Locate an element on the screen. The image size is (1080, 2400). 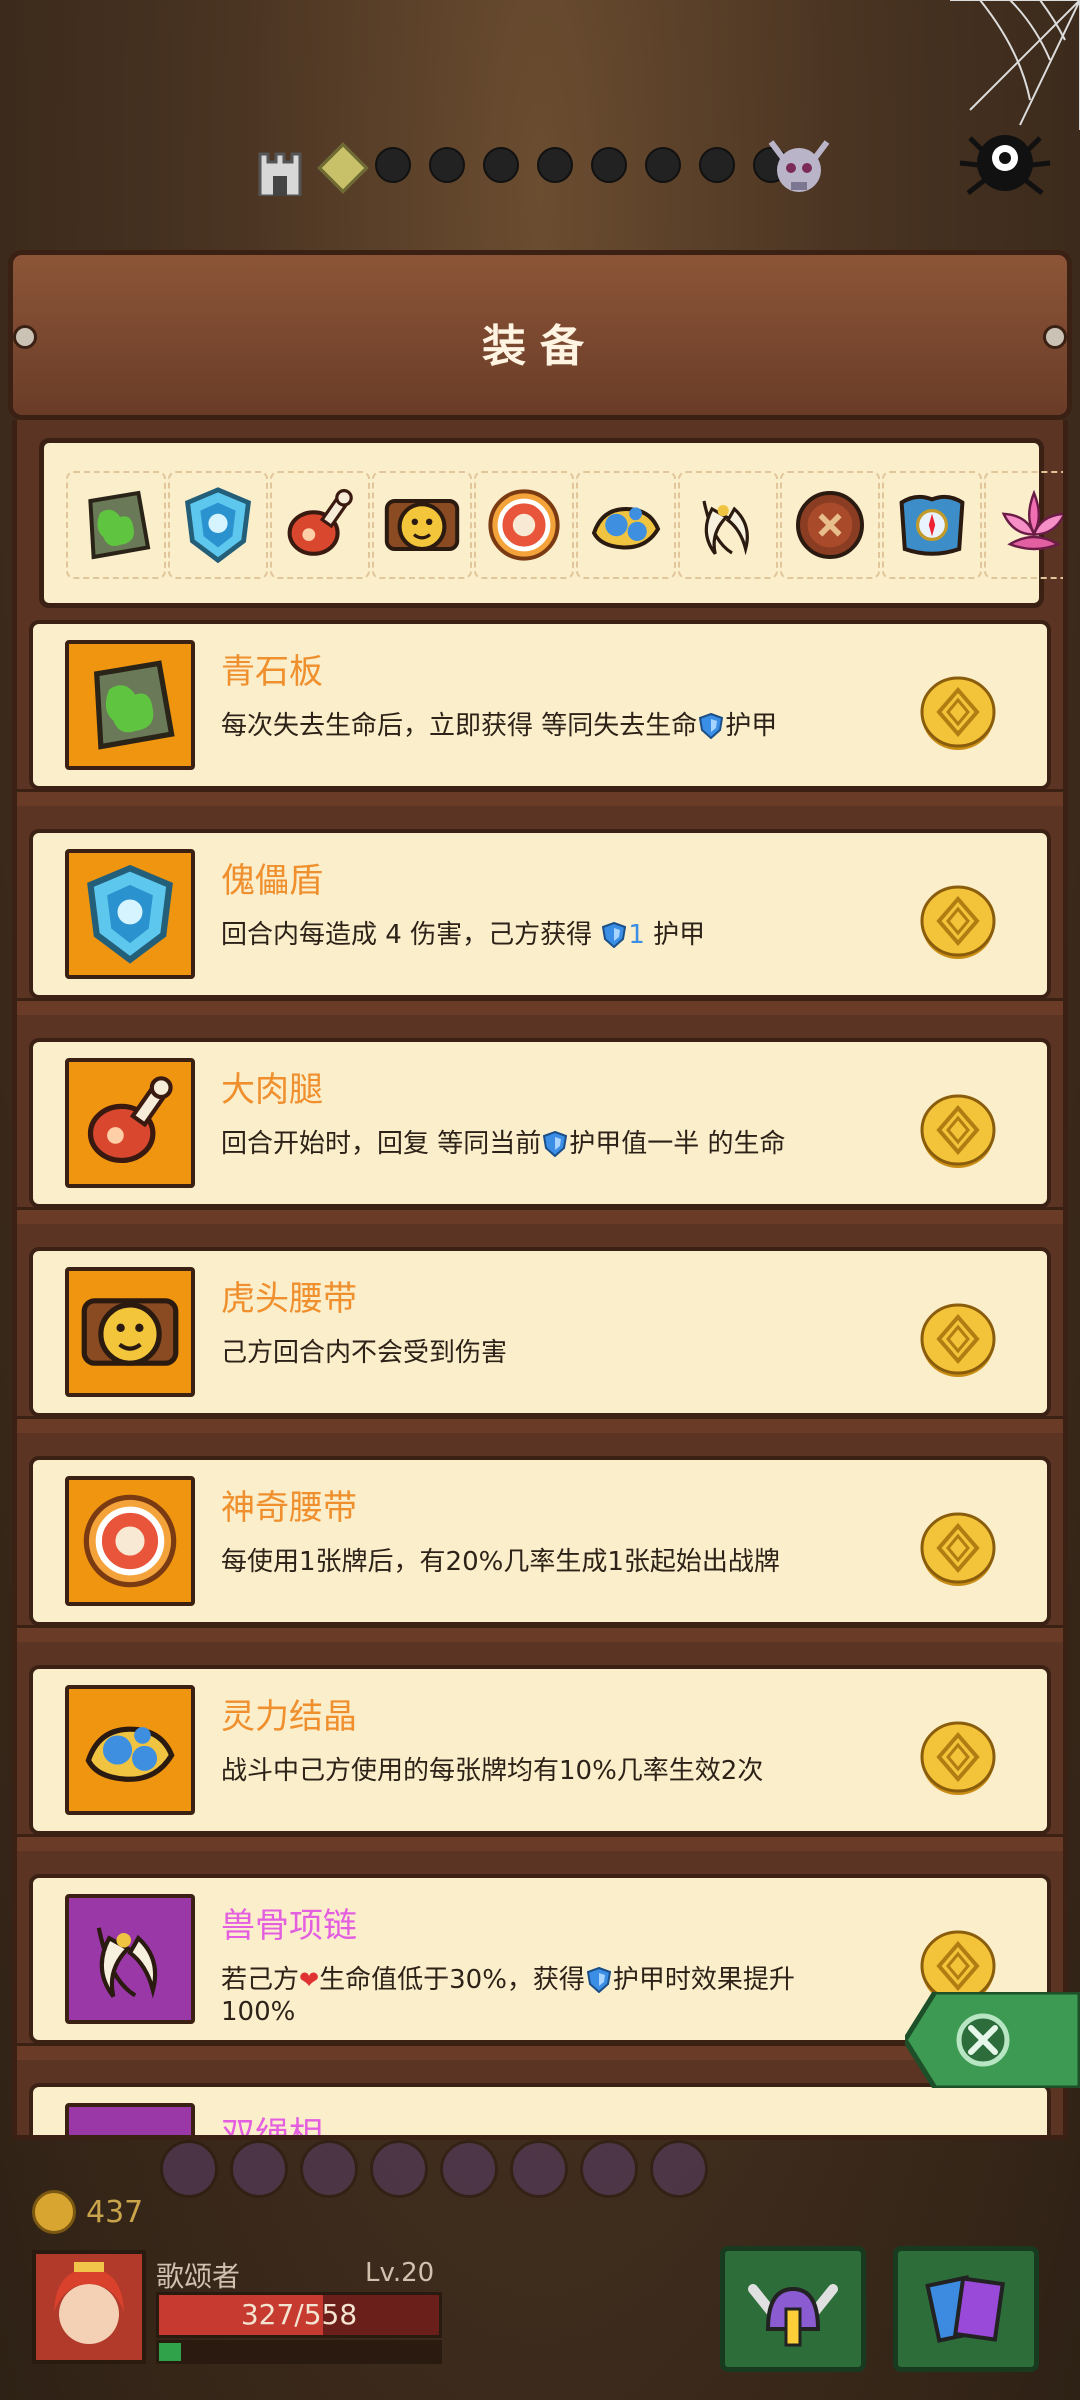
equipment-name: 灵力结晶 is located at coordinates (289, 1717).